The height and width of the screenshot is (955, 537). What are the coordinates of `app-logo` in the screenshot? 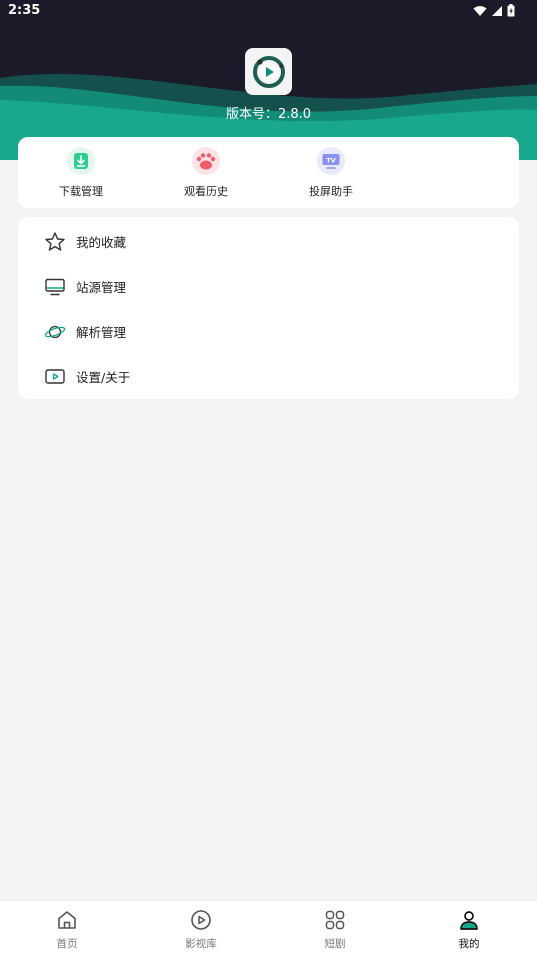 It's located at (268, 71).